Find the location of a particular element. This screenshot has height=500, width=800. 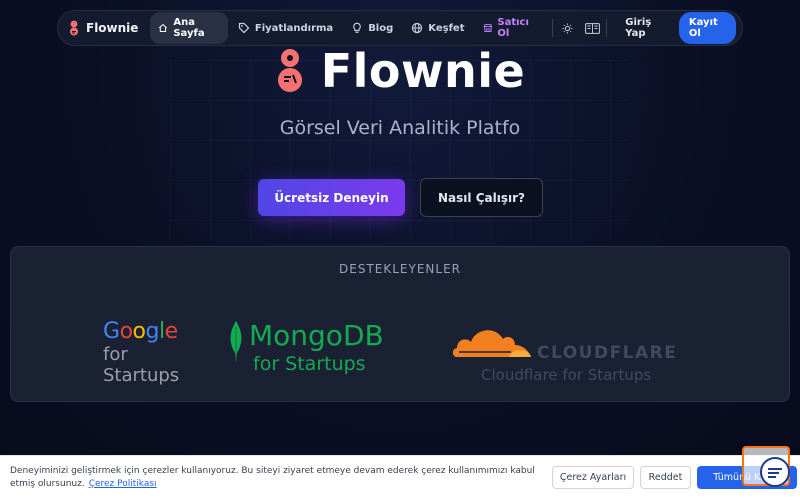

mongodb-for-startups-logo: MongoDB for Startups is located at coordinates (323, 347).